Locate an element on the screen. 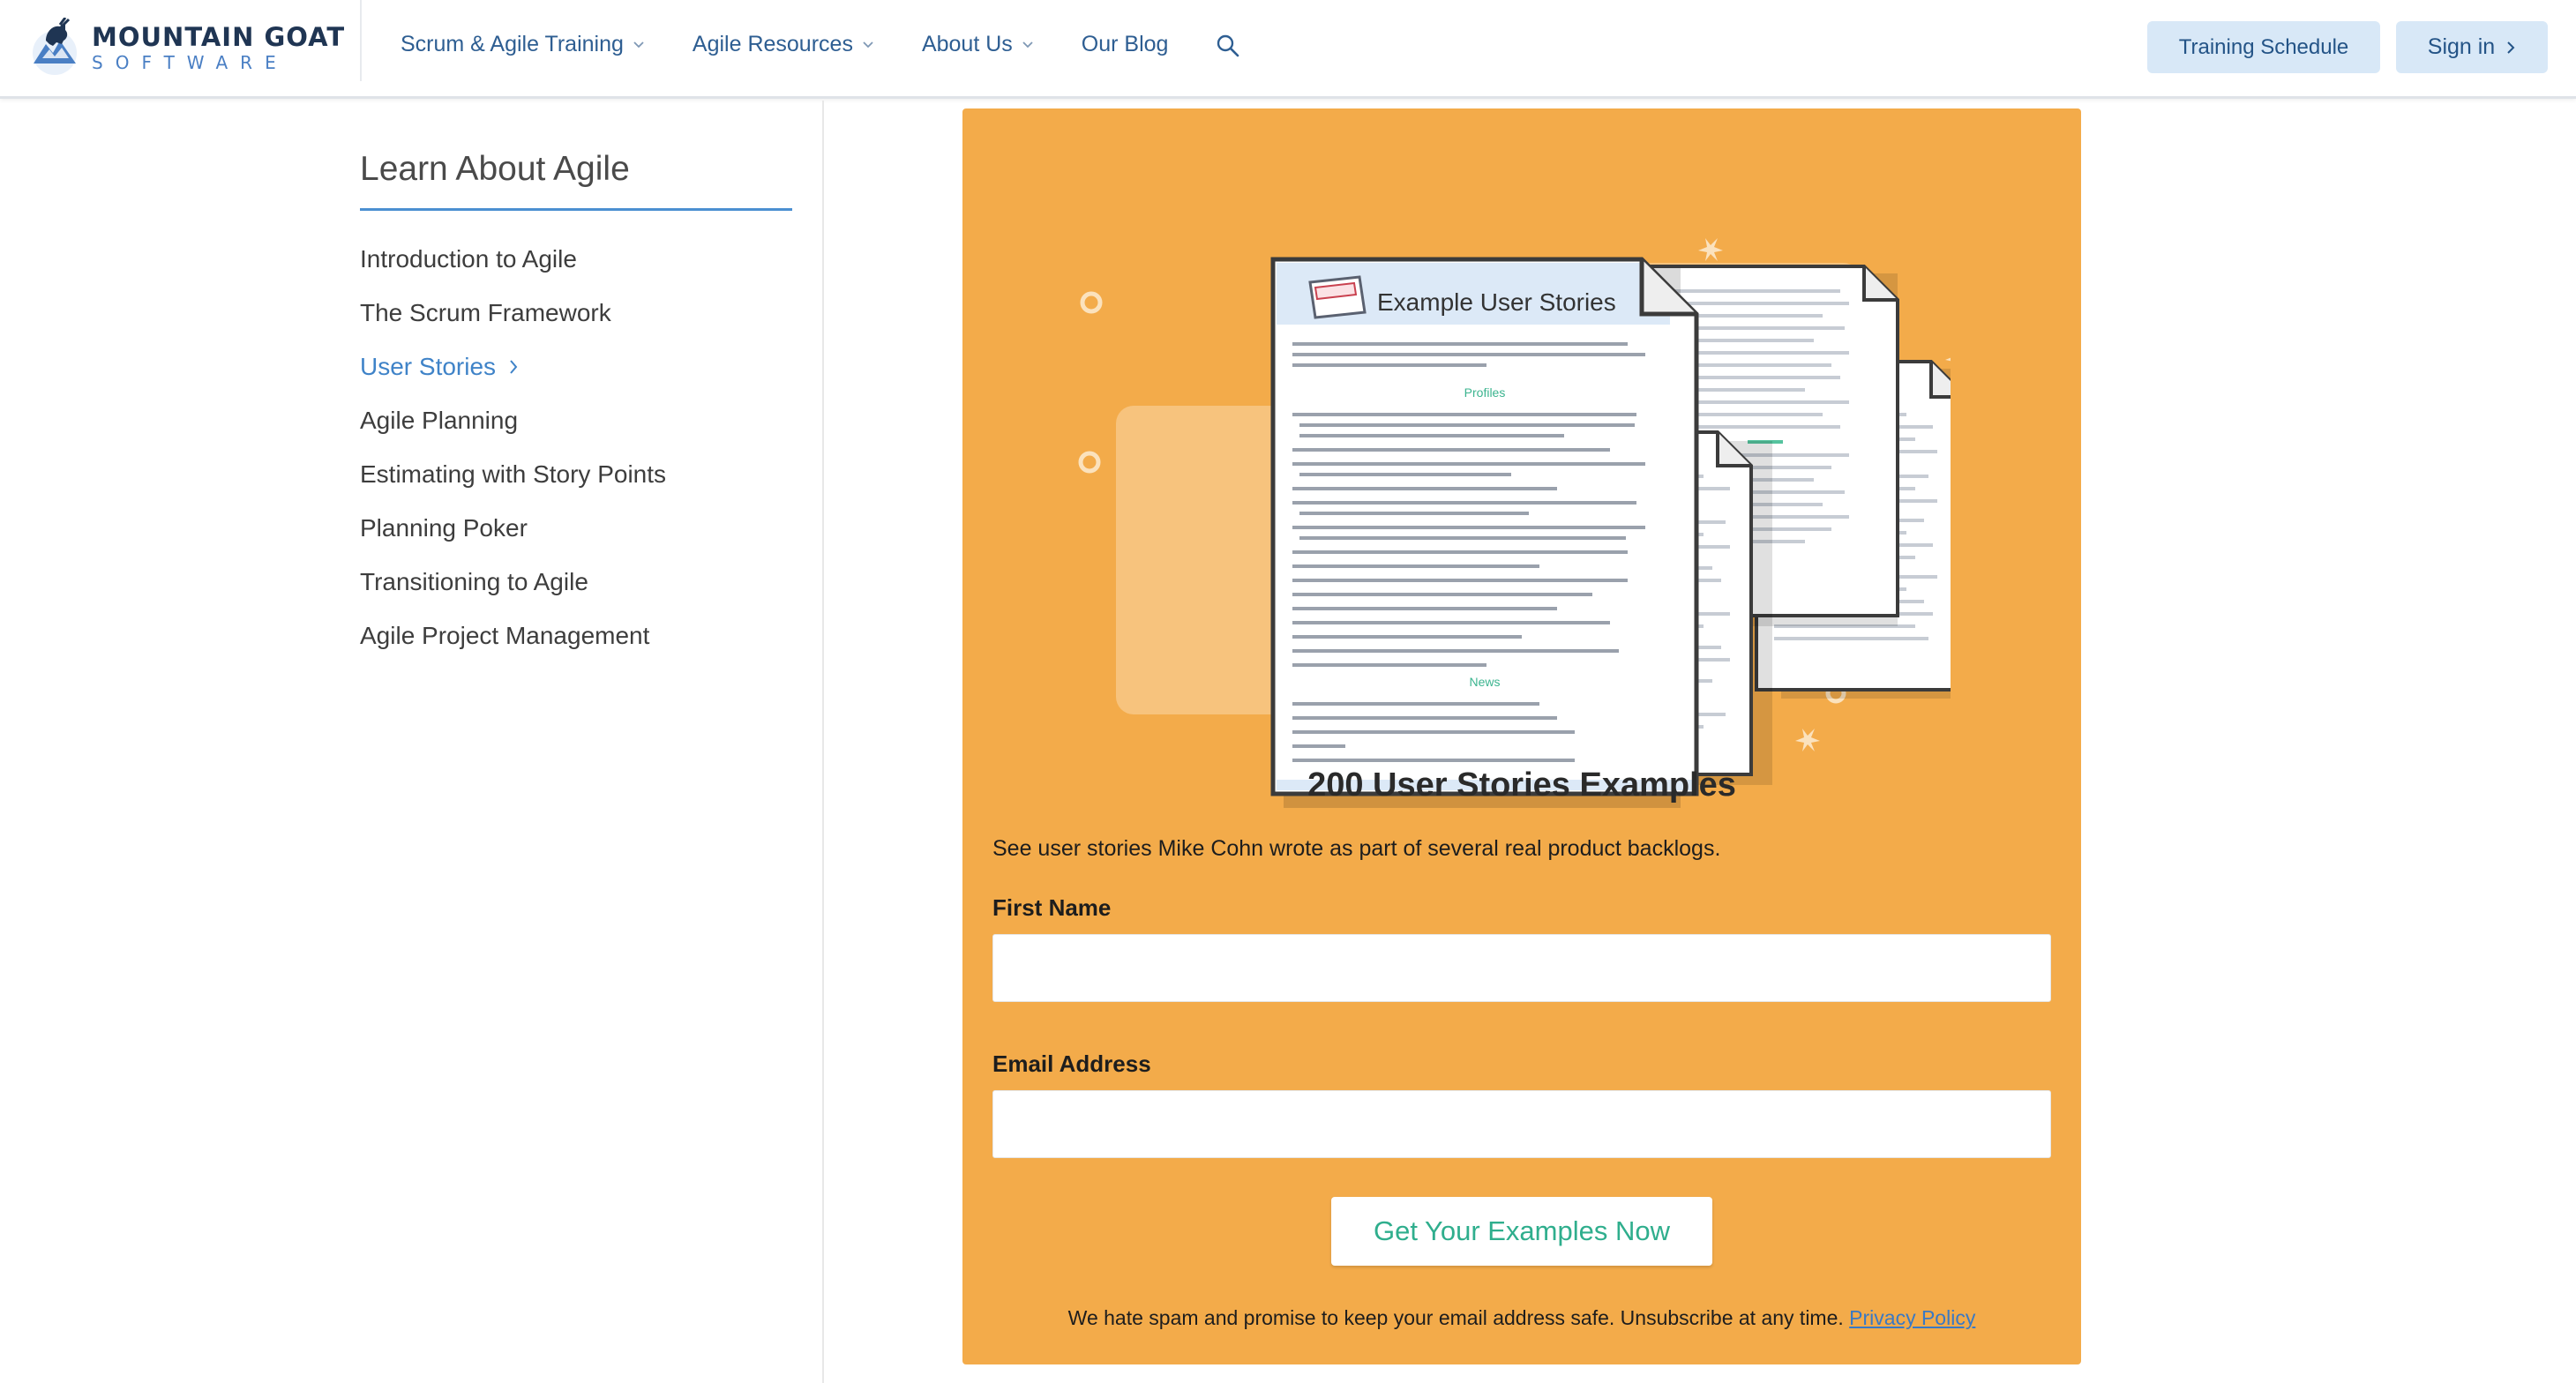 Image resolution: width=2576 pixels, height=1383 pixels. brand-logo: MOUNTAIN GOAT SOFTWARE is located at coordinates (188, 47).